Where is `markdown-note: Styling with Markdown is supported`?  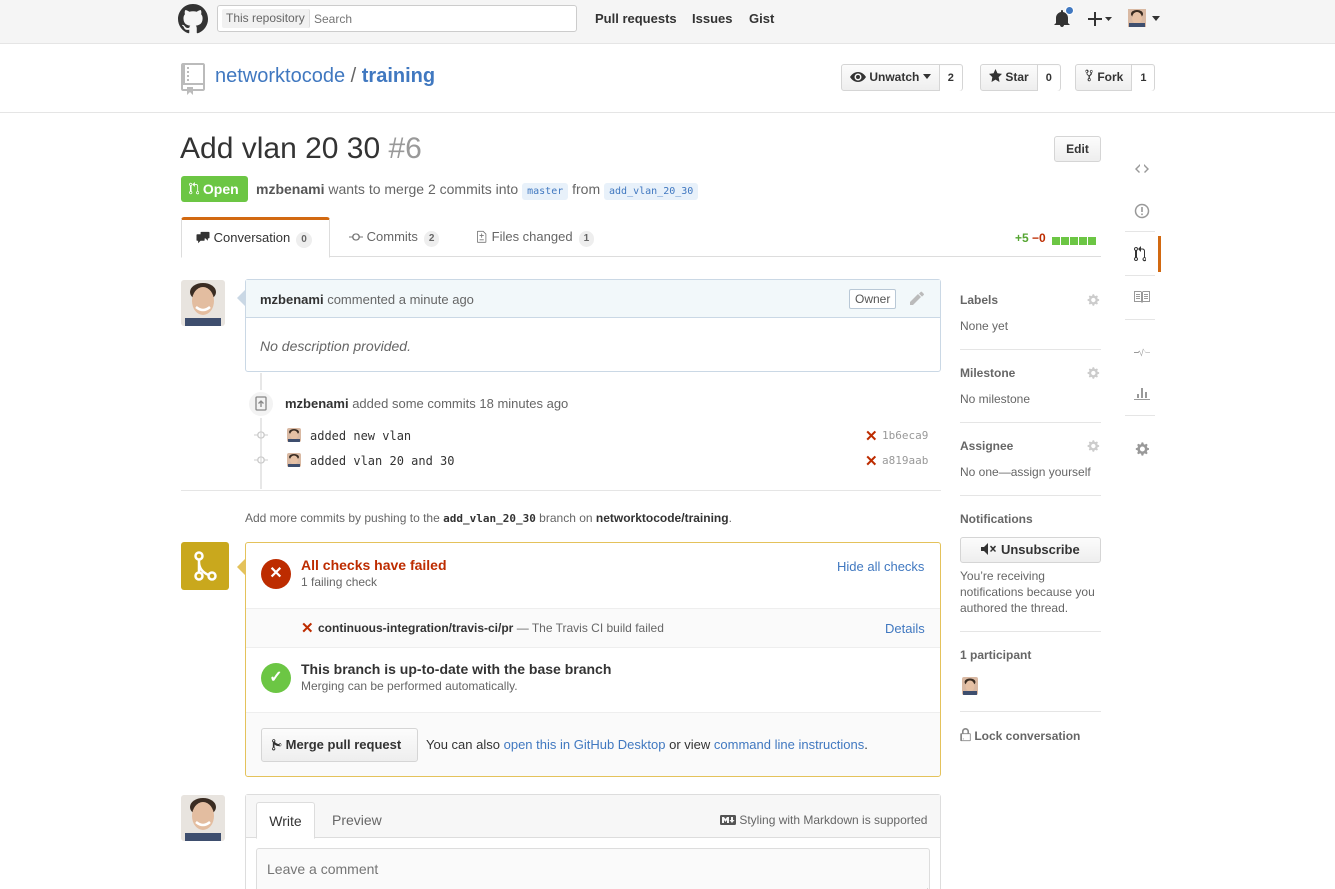 markdown-note: Styling with Markdown is supported is located at coordinates (823, 820).